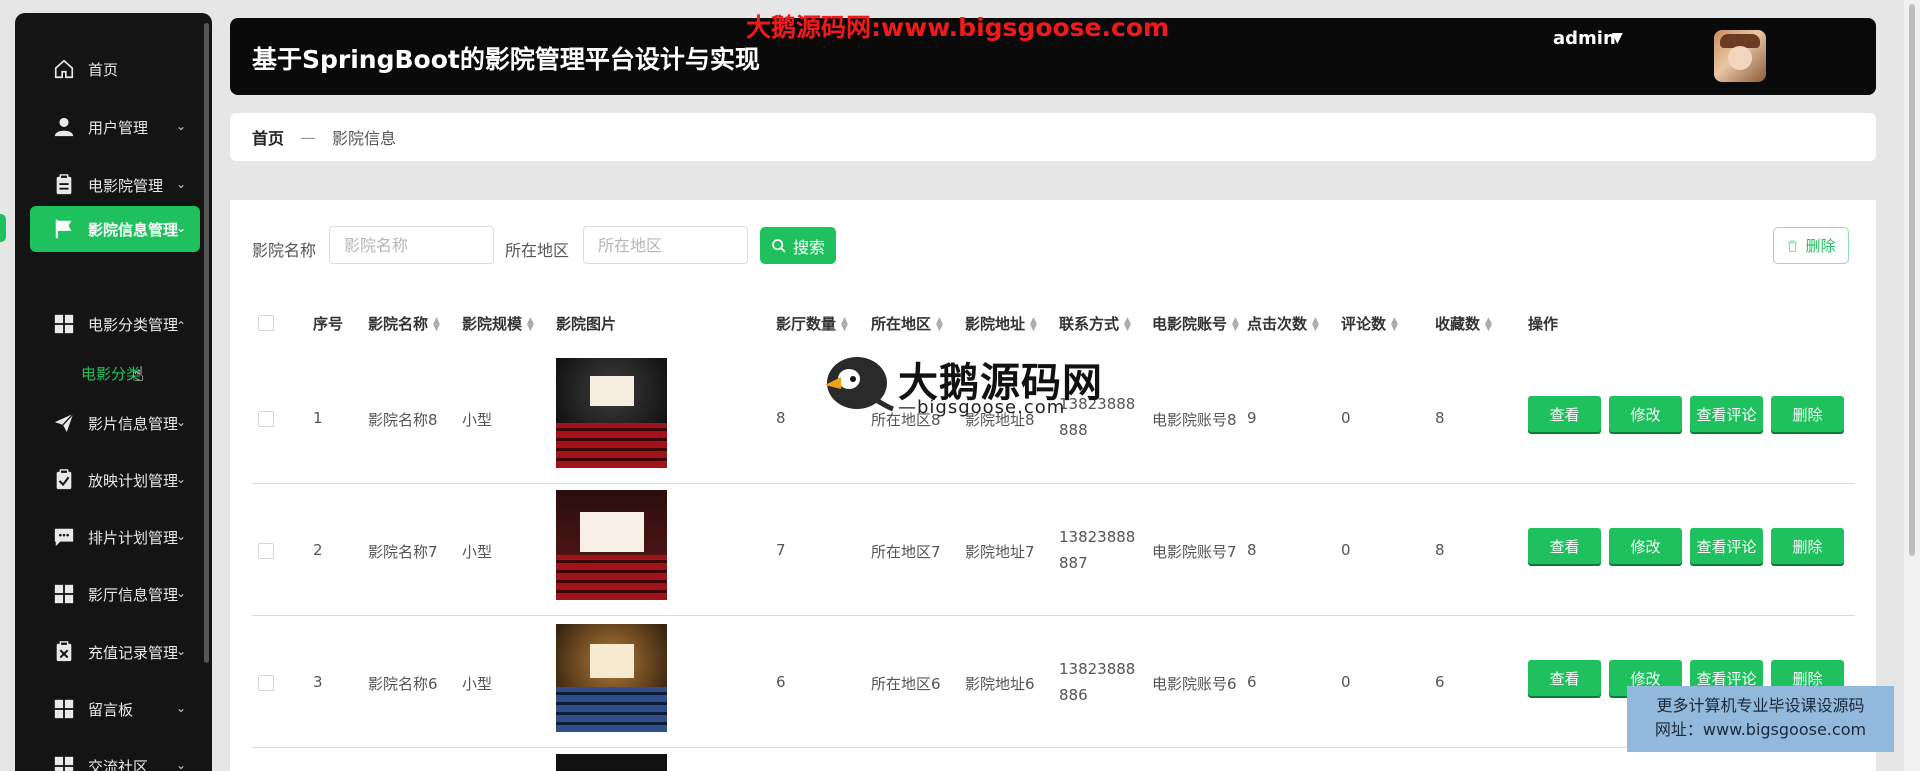  What do you see at coordinates (115, 594) in the screenshot?
I see `sidebar-item-hall-info: 影厅信息管理 ⌄` at bounding box center [115, 594].